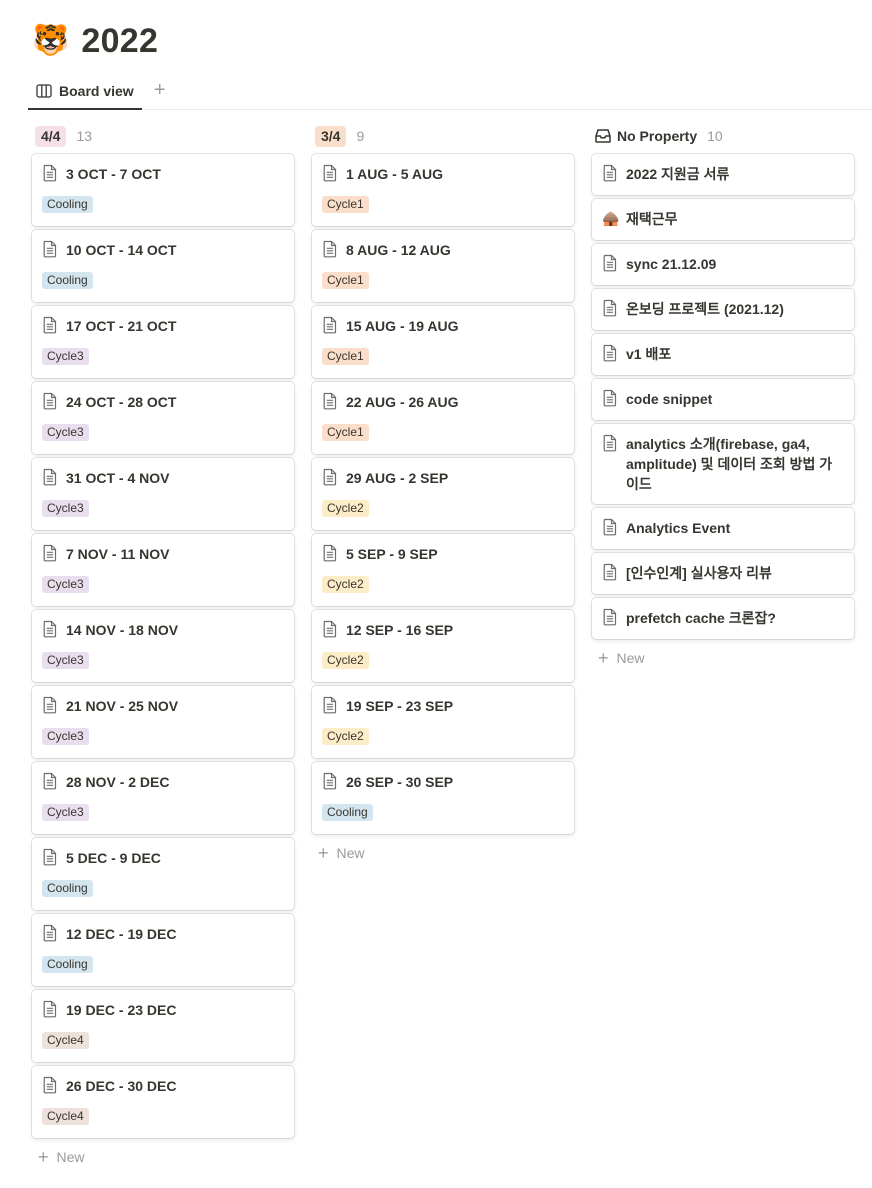 The height and width of the screenshot is (1188, 872). I want to click on card-title: 29 AUG - 2 SEP, so click(397, 478).